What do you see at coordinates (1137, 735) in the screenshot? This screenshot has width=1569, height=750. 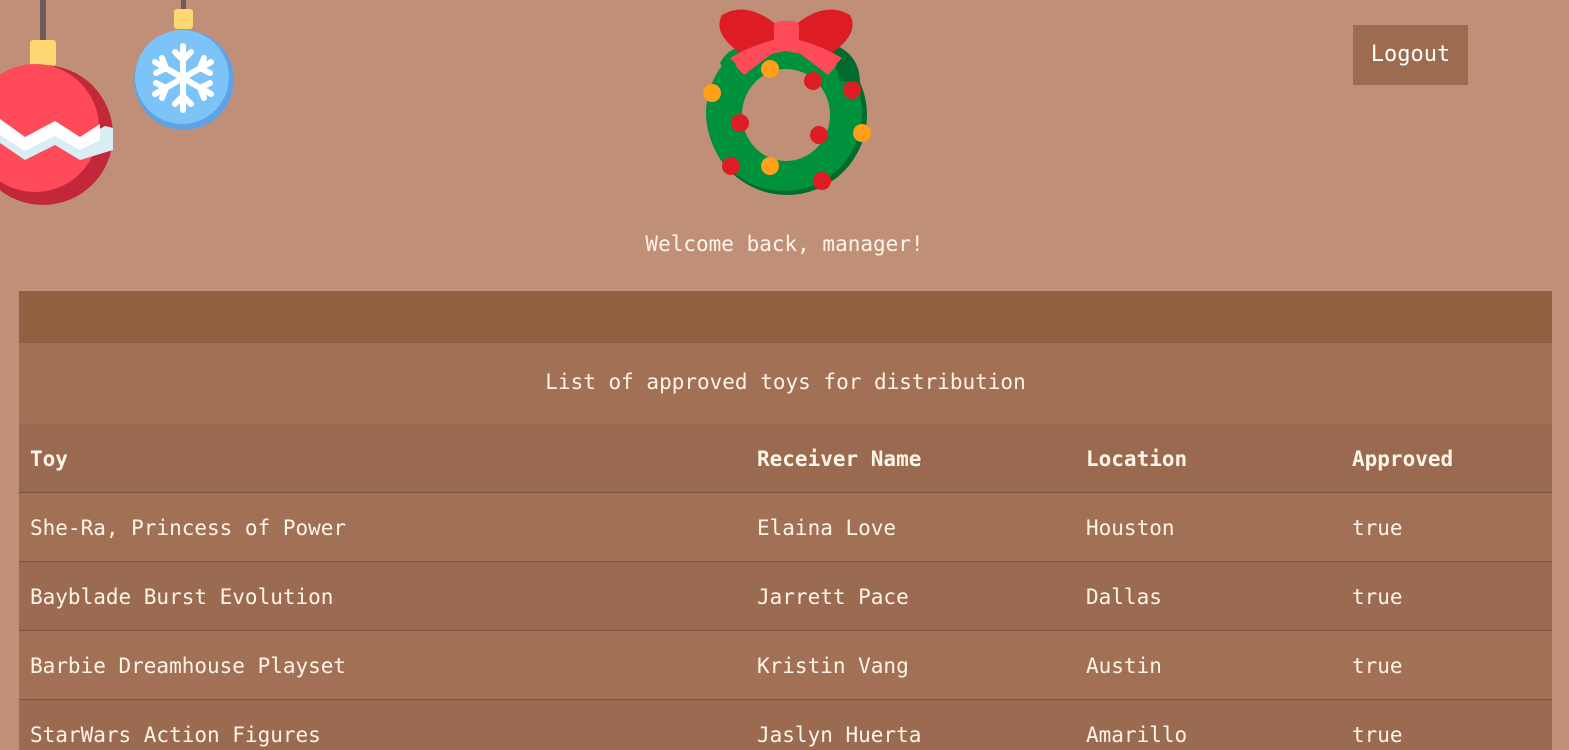 I see `location-cell: Amarillo` at bounding box center [1137, 735].